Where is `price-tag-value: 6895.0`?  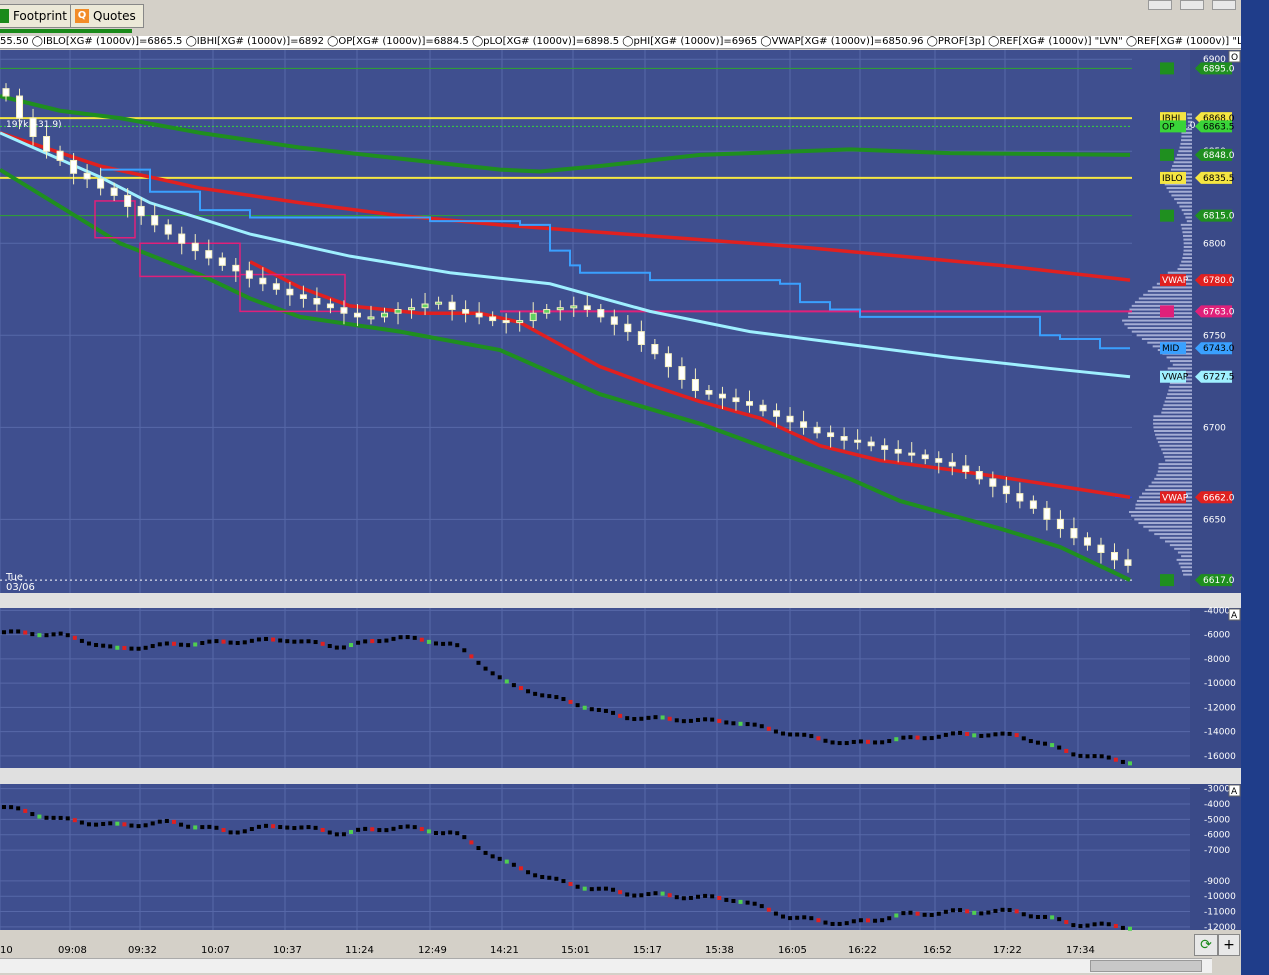
price-tag-value: 6895.0 is located at coordinates (1219, 69).